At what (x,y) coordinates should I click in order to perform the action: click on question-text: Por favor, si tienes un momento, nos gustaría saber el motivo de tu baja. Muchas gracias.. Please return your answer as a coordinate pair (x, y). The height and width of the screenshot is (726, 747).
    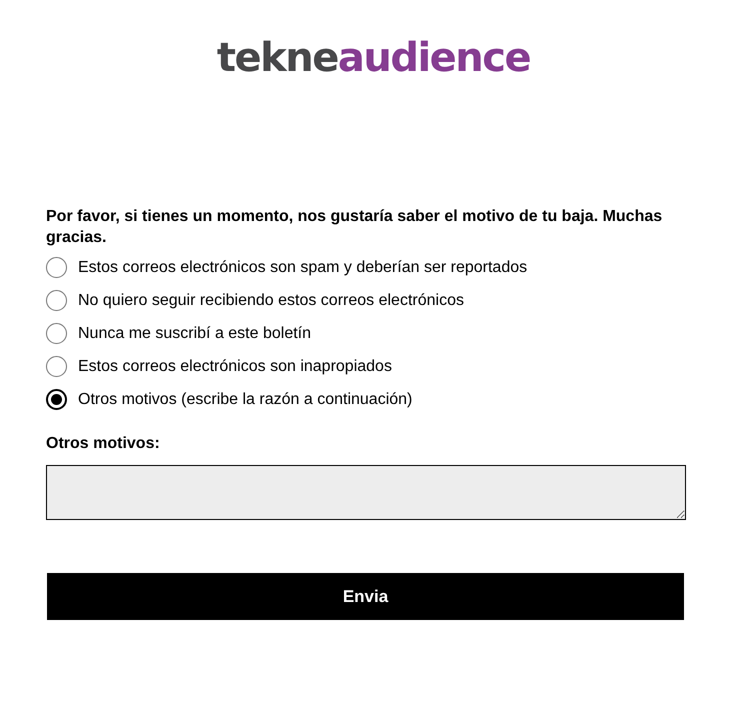
    Looking at the image, I should click on (355, 227).